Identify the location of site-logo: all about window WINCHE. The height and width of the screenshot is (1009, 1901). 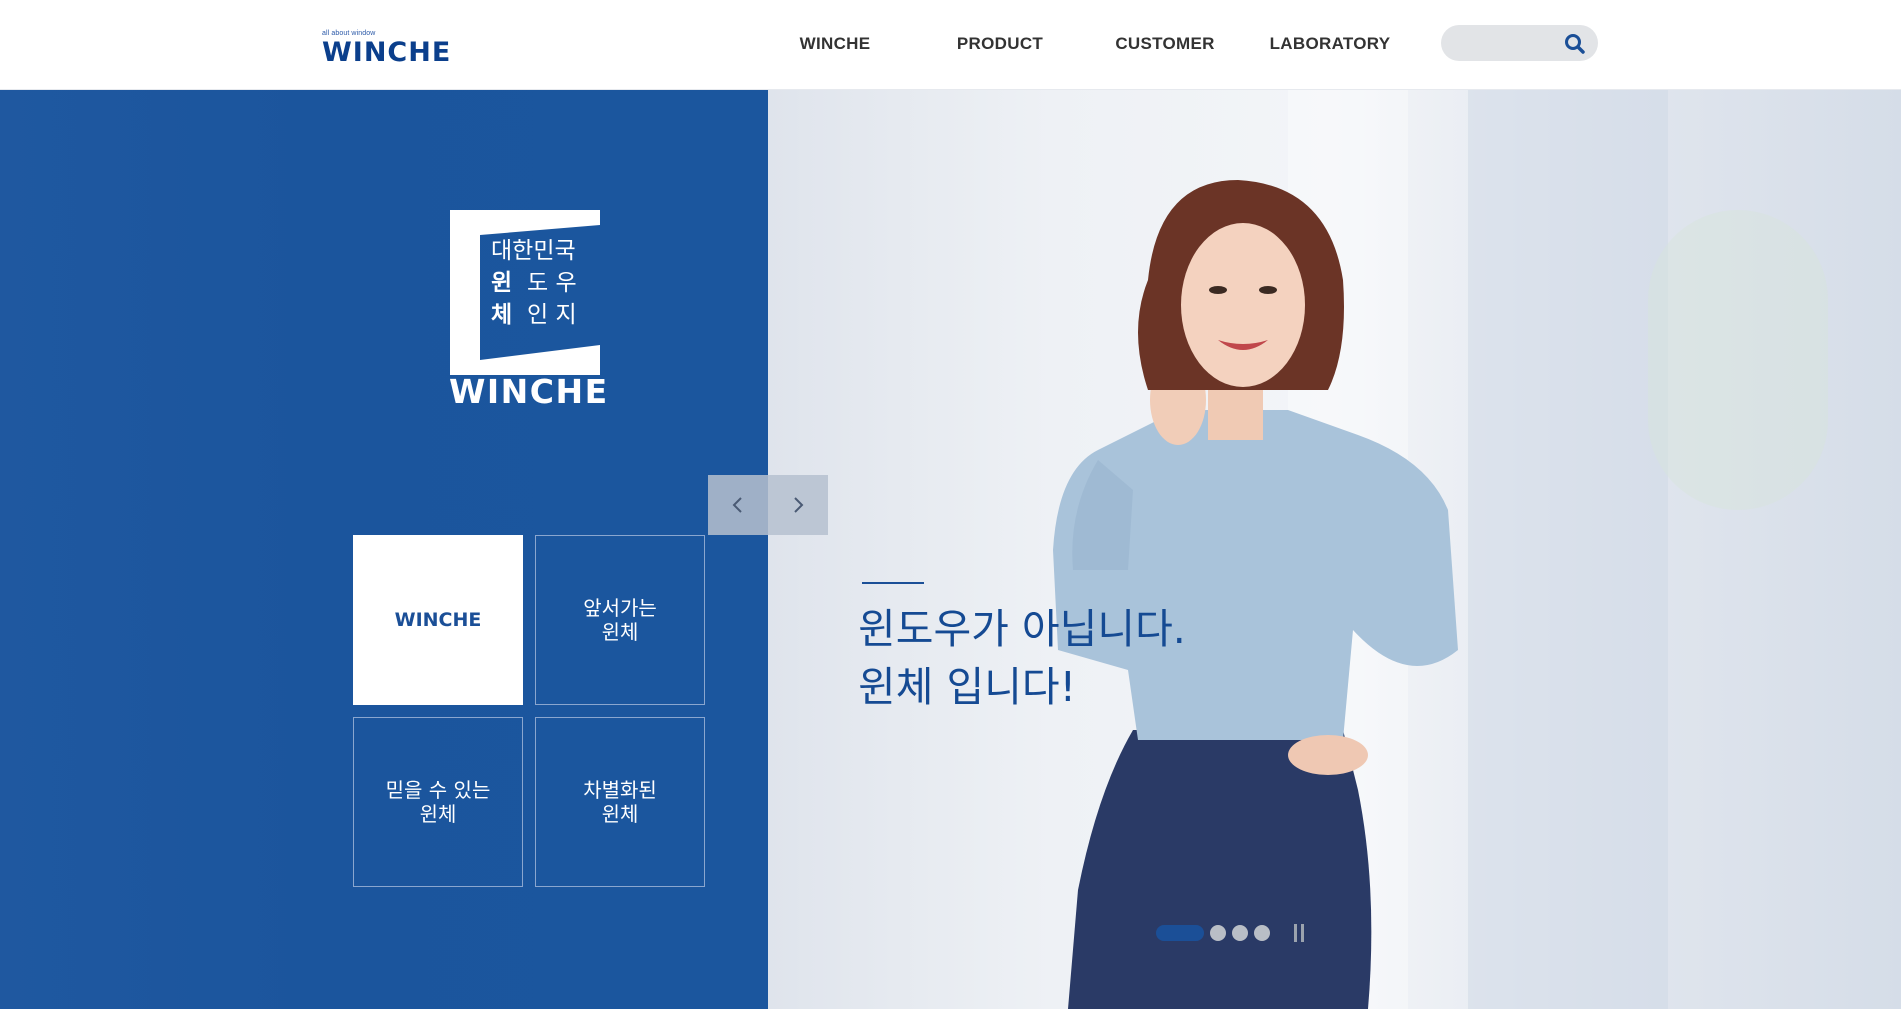
(386, 49).